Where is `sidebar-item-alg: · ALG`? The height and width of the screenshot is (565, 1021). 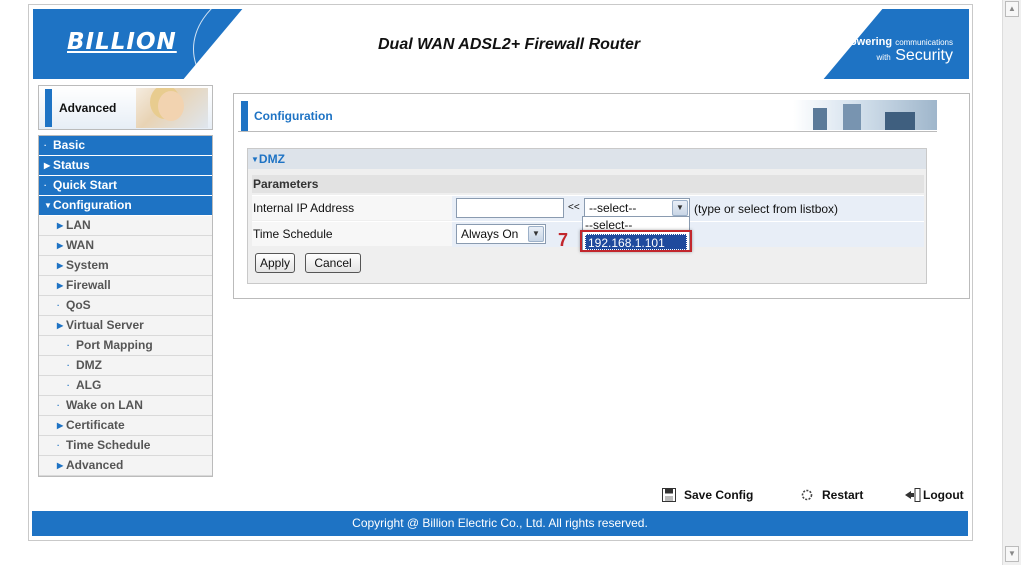 sidebar-item-alg: · ALG is located at coordinates (125, 386).